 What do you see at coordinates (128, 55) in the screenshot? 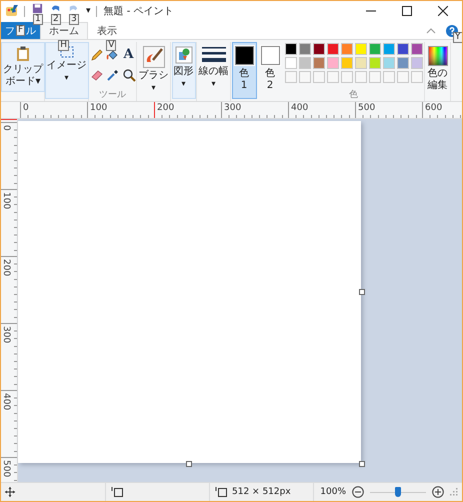
I see `text-tool: A` at bounding box center [128, 55].